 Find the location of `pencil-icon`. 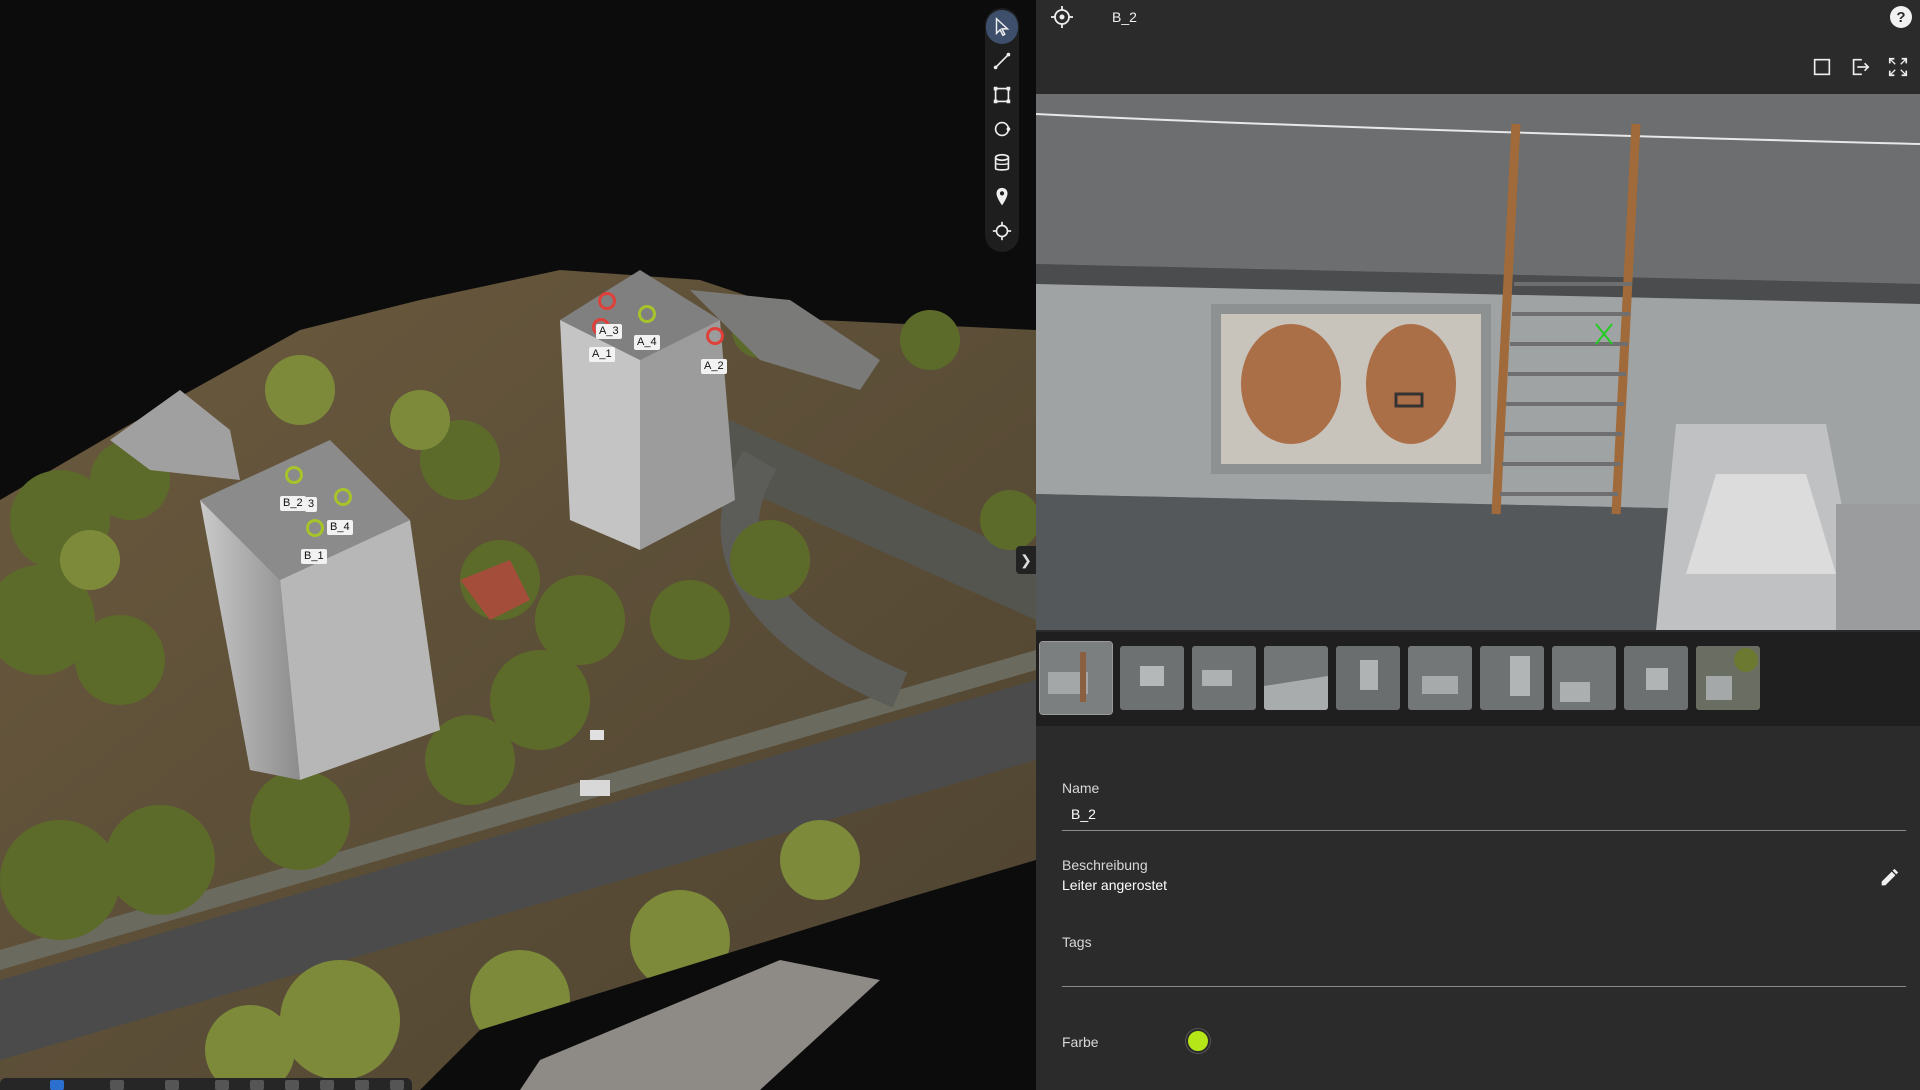

pencil-icon is located at coordinates (1889, 878).